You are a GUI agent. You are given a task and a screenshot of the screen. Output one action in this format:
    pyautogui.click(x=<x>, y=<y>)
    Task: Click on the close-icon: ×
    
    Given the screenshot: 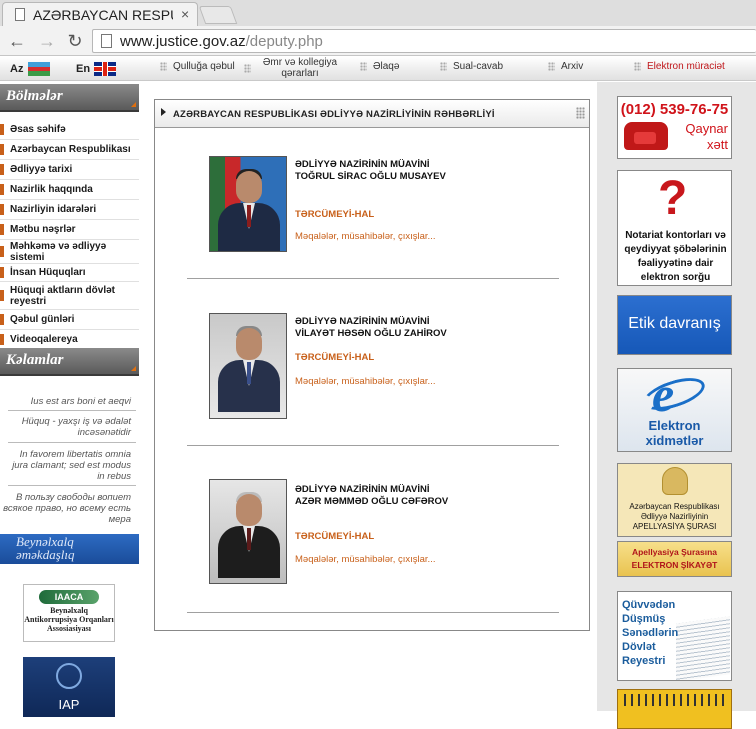 What is the action you would take?
    pyautogui.click(x=185, y=14)
    